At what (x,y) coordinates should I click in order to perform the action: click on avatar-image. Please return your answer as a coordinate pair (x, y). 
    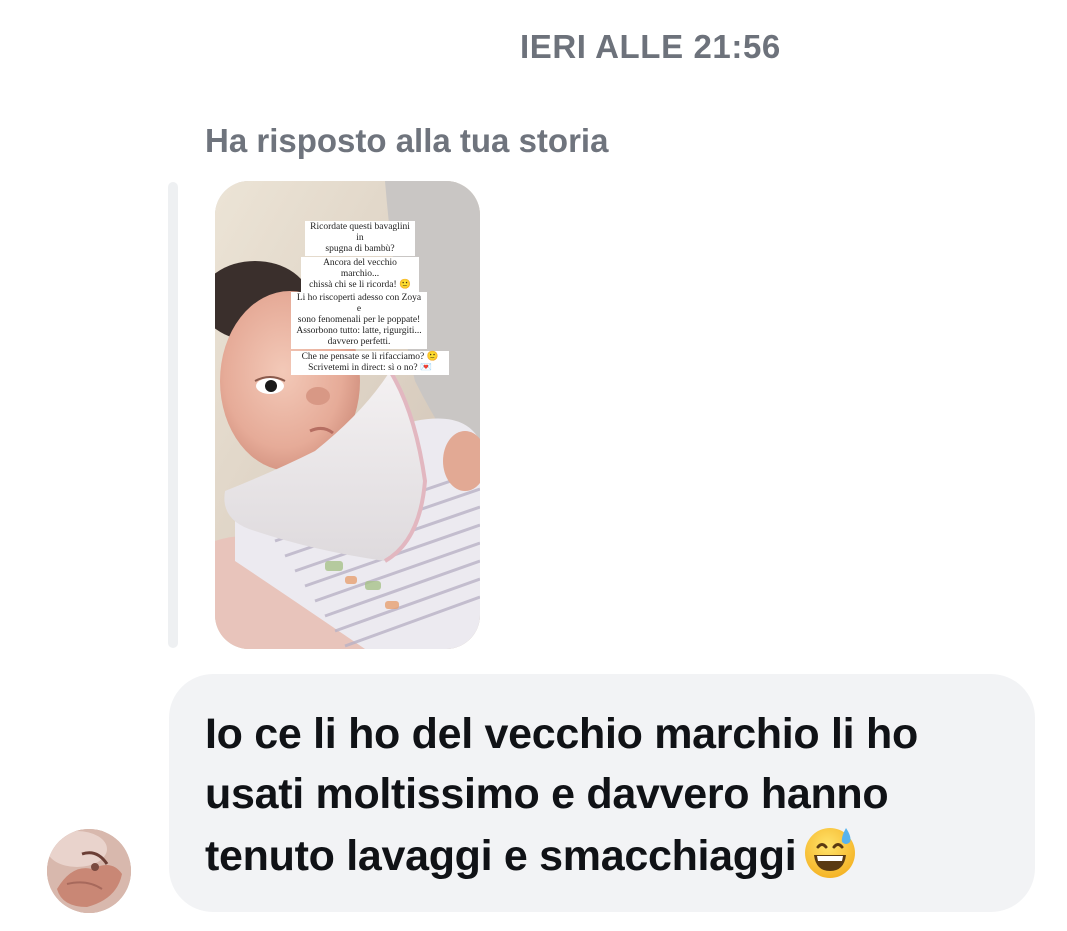
    Looking at the image, I should click on (89, 871).